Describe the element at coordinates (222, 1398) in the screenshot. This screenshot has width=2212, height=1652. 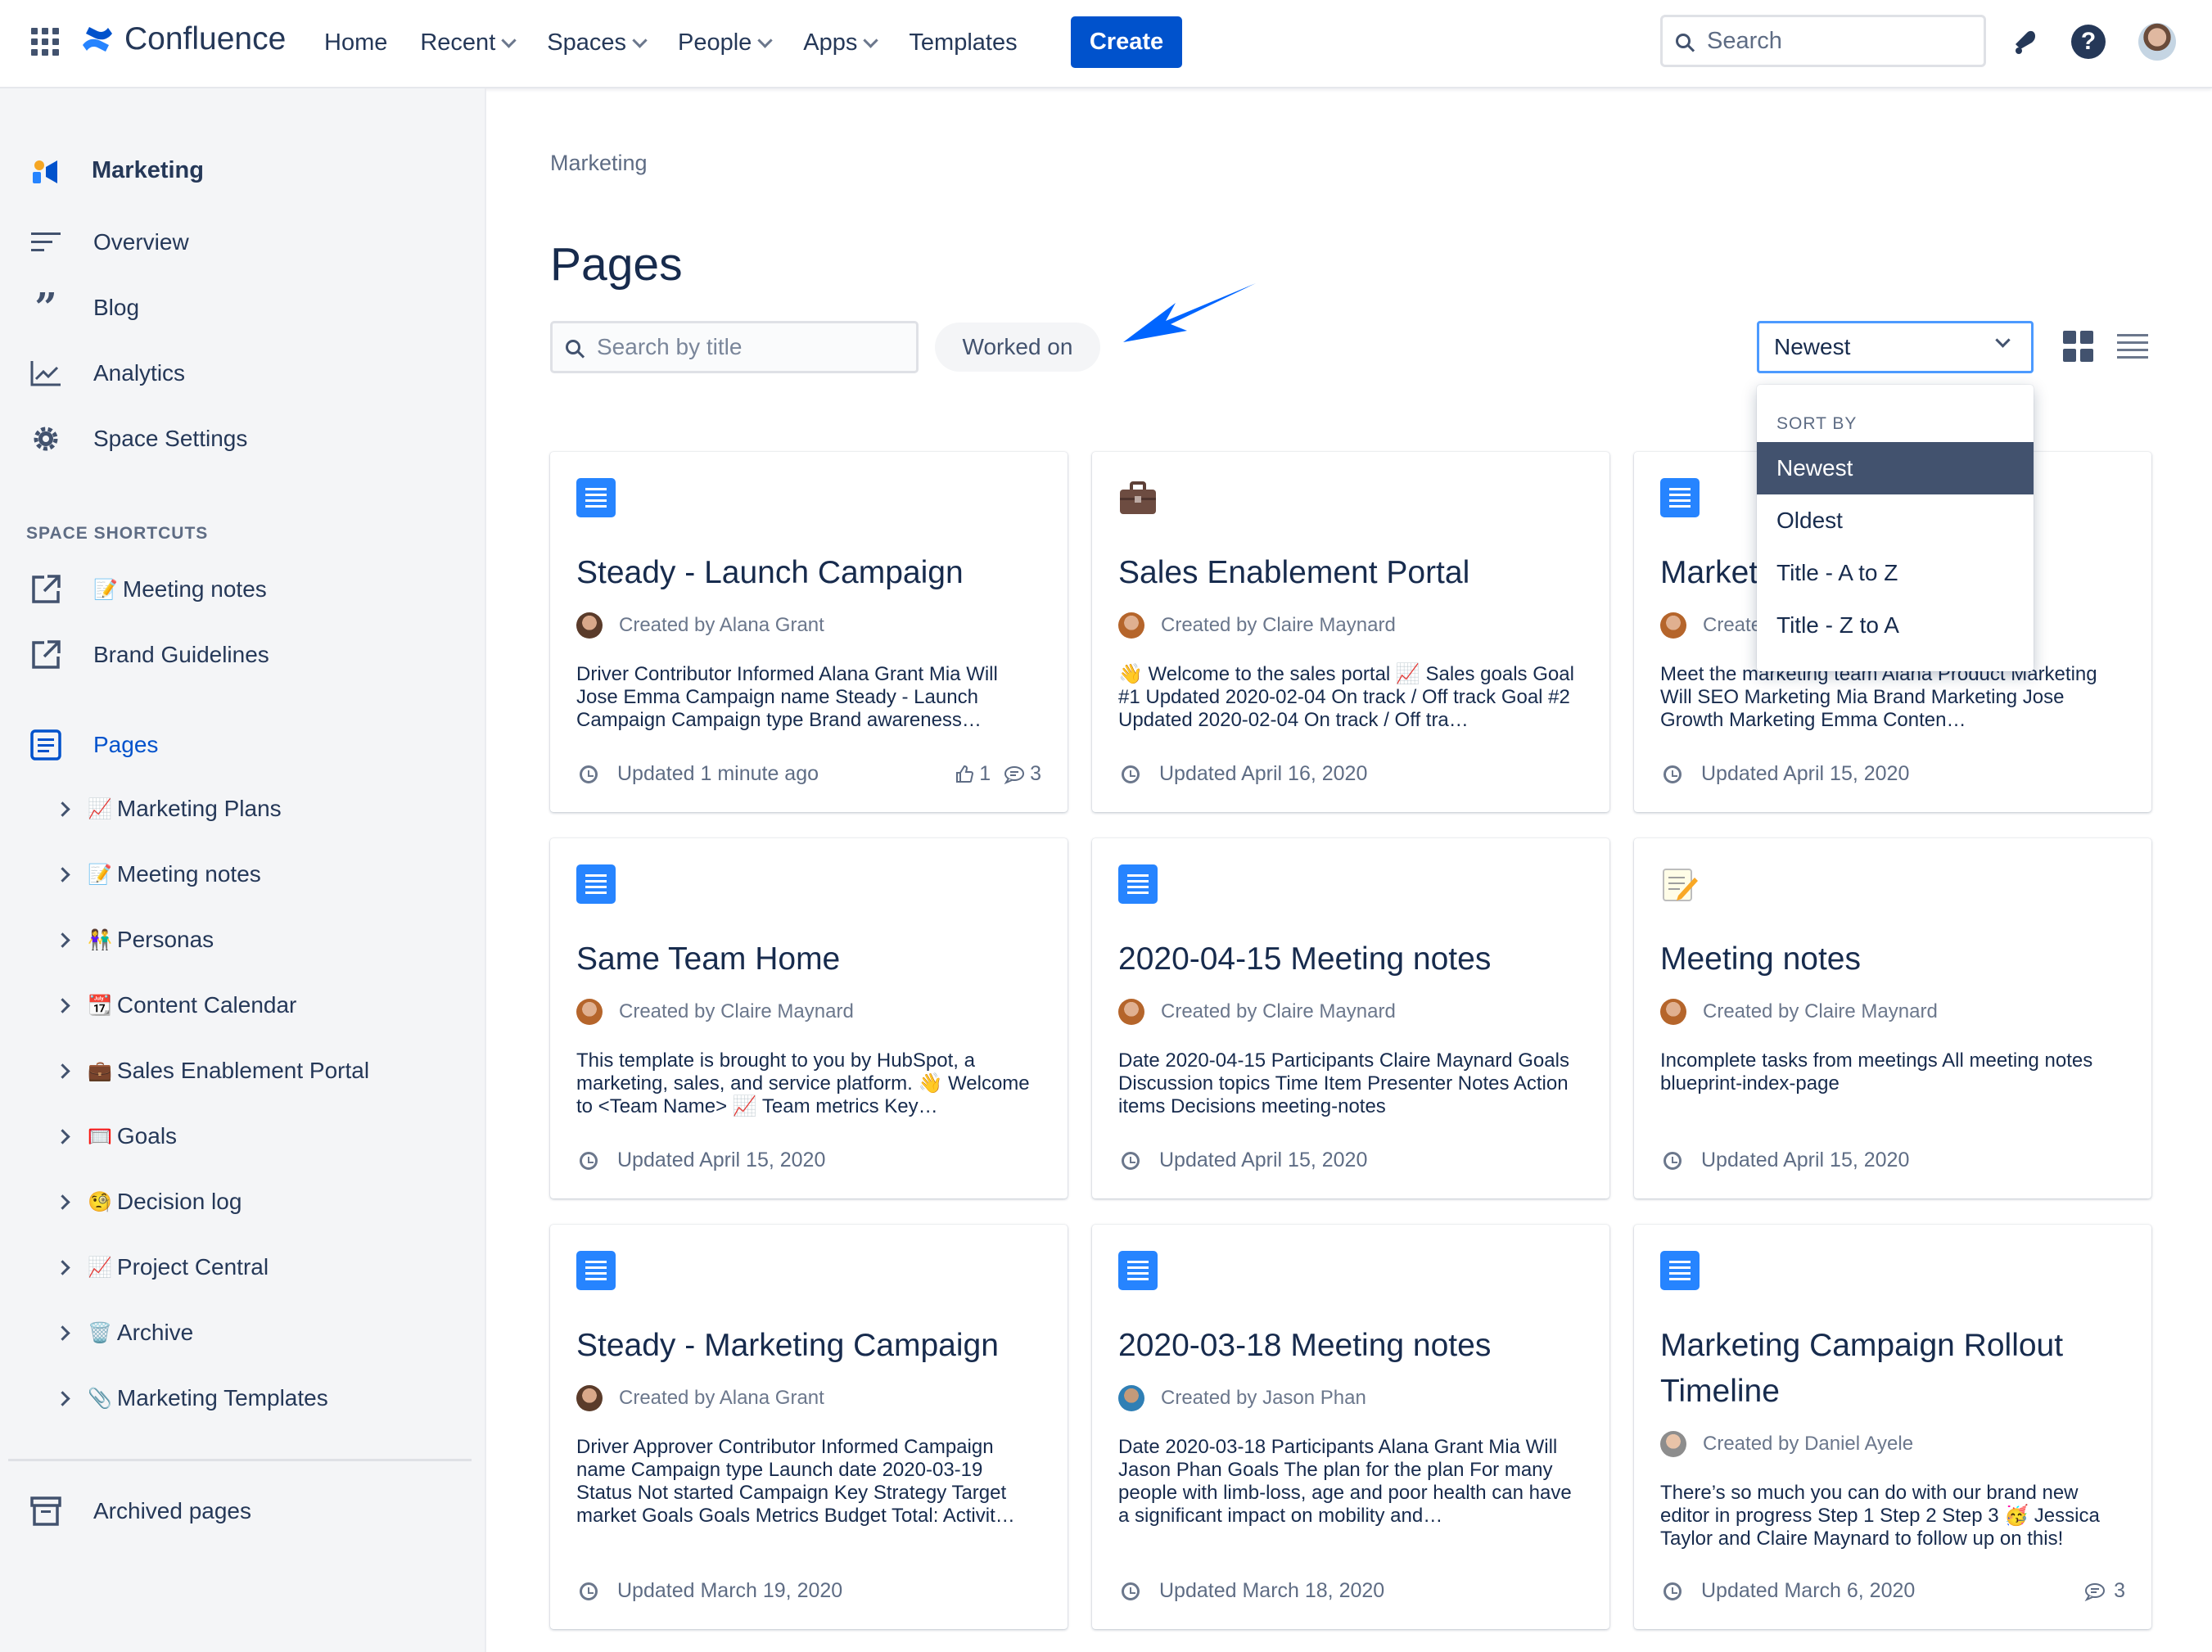
I see `tree-label: Marketing Templates` at that location.